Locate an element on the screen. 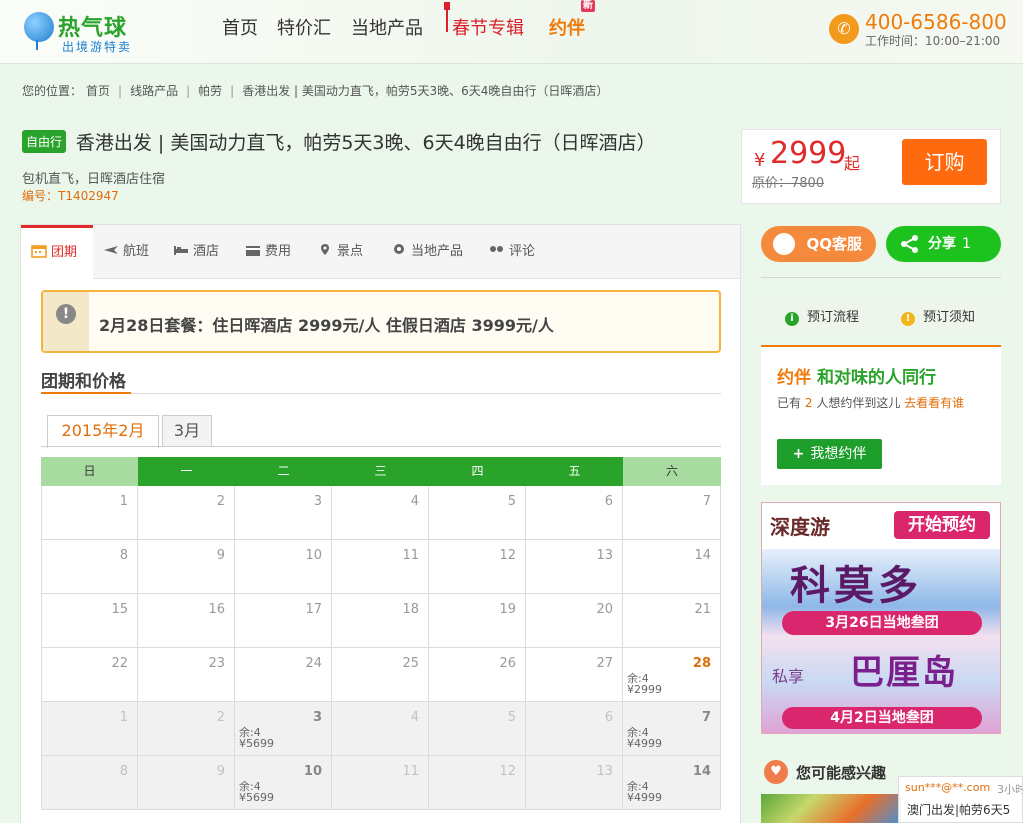 The width and height of the screenshot is (1023, 823). package-notice: ! 2月28日套餐：住日晖酒店 2999元/人 住假日酒店 3999元/人 is located at coordinates (381, 321).